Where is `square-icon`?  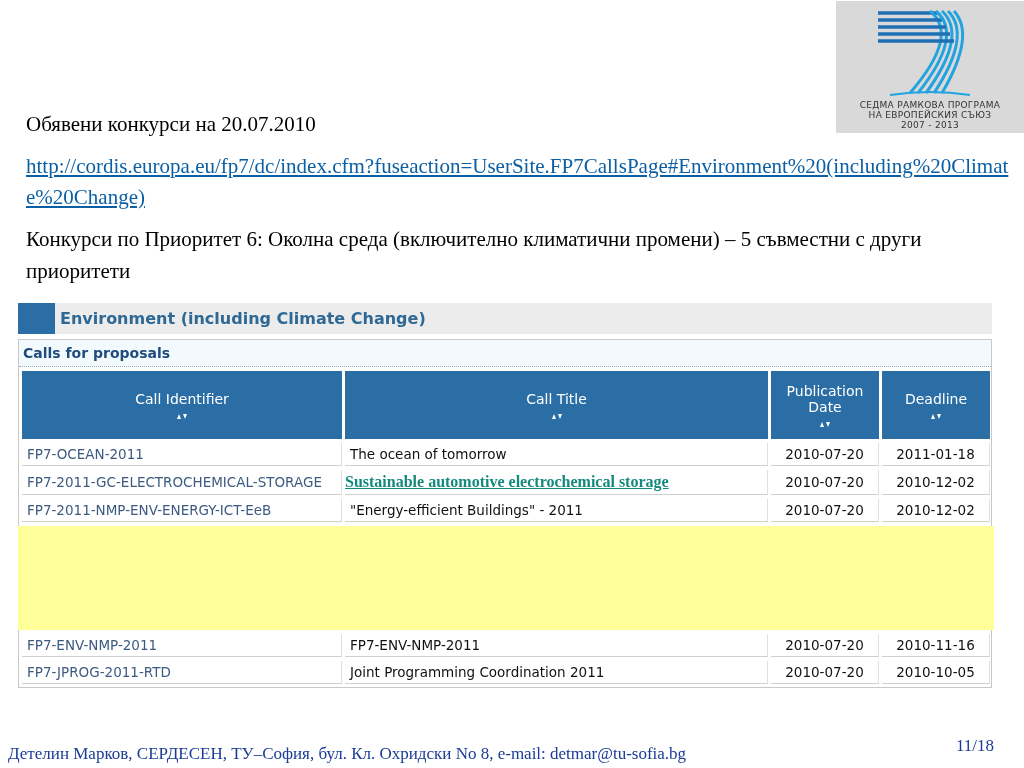
square-icon is located at coordinates (36, 318).